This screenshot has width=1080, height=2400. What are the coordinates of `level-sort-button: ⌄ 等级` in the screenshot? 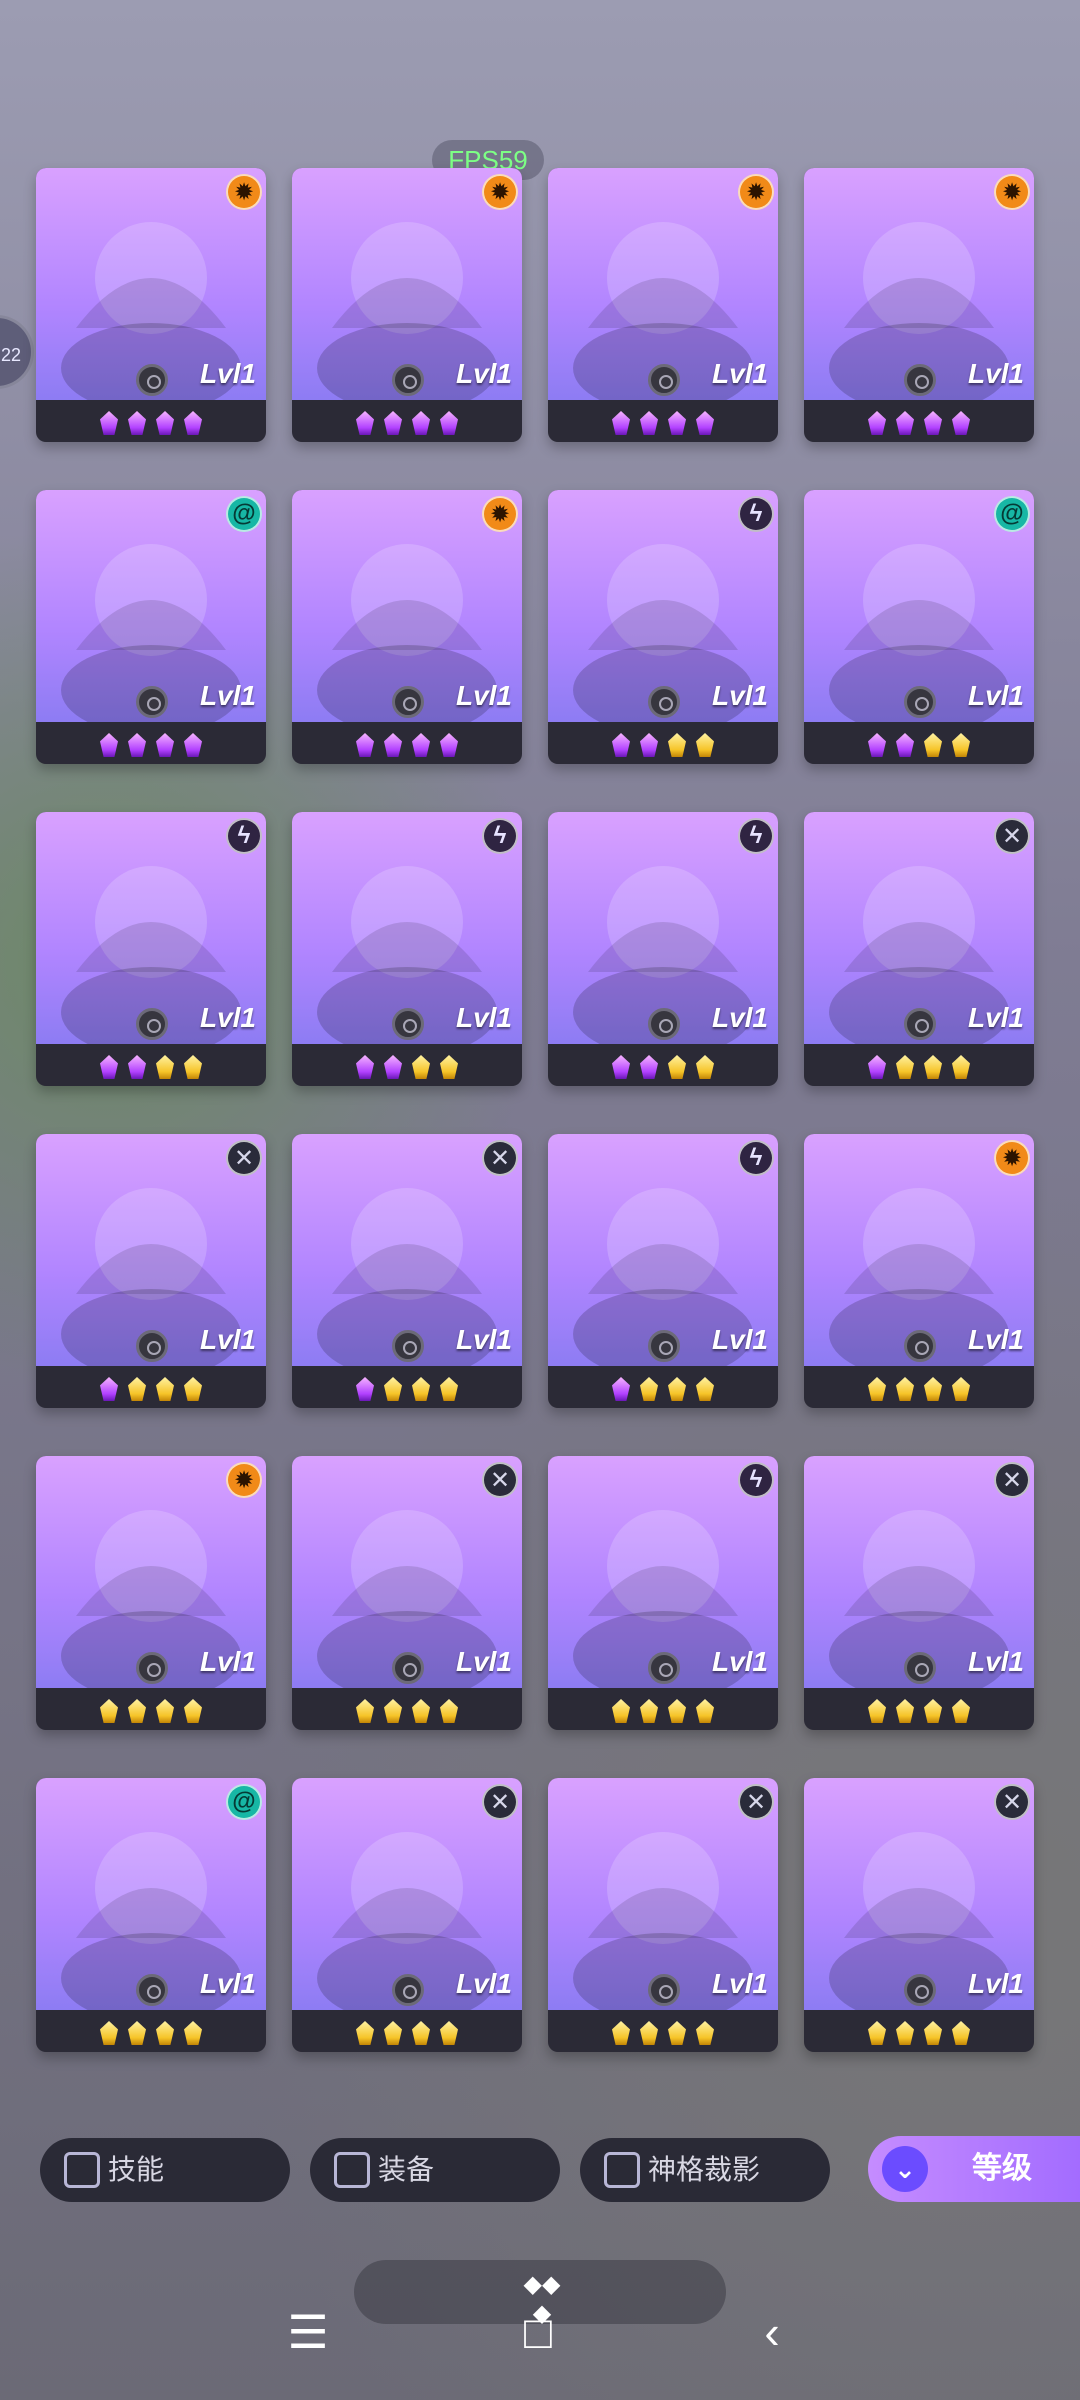 It's located at (974, 2169).